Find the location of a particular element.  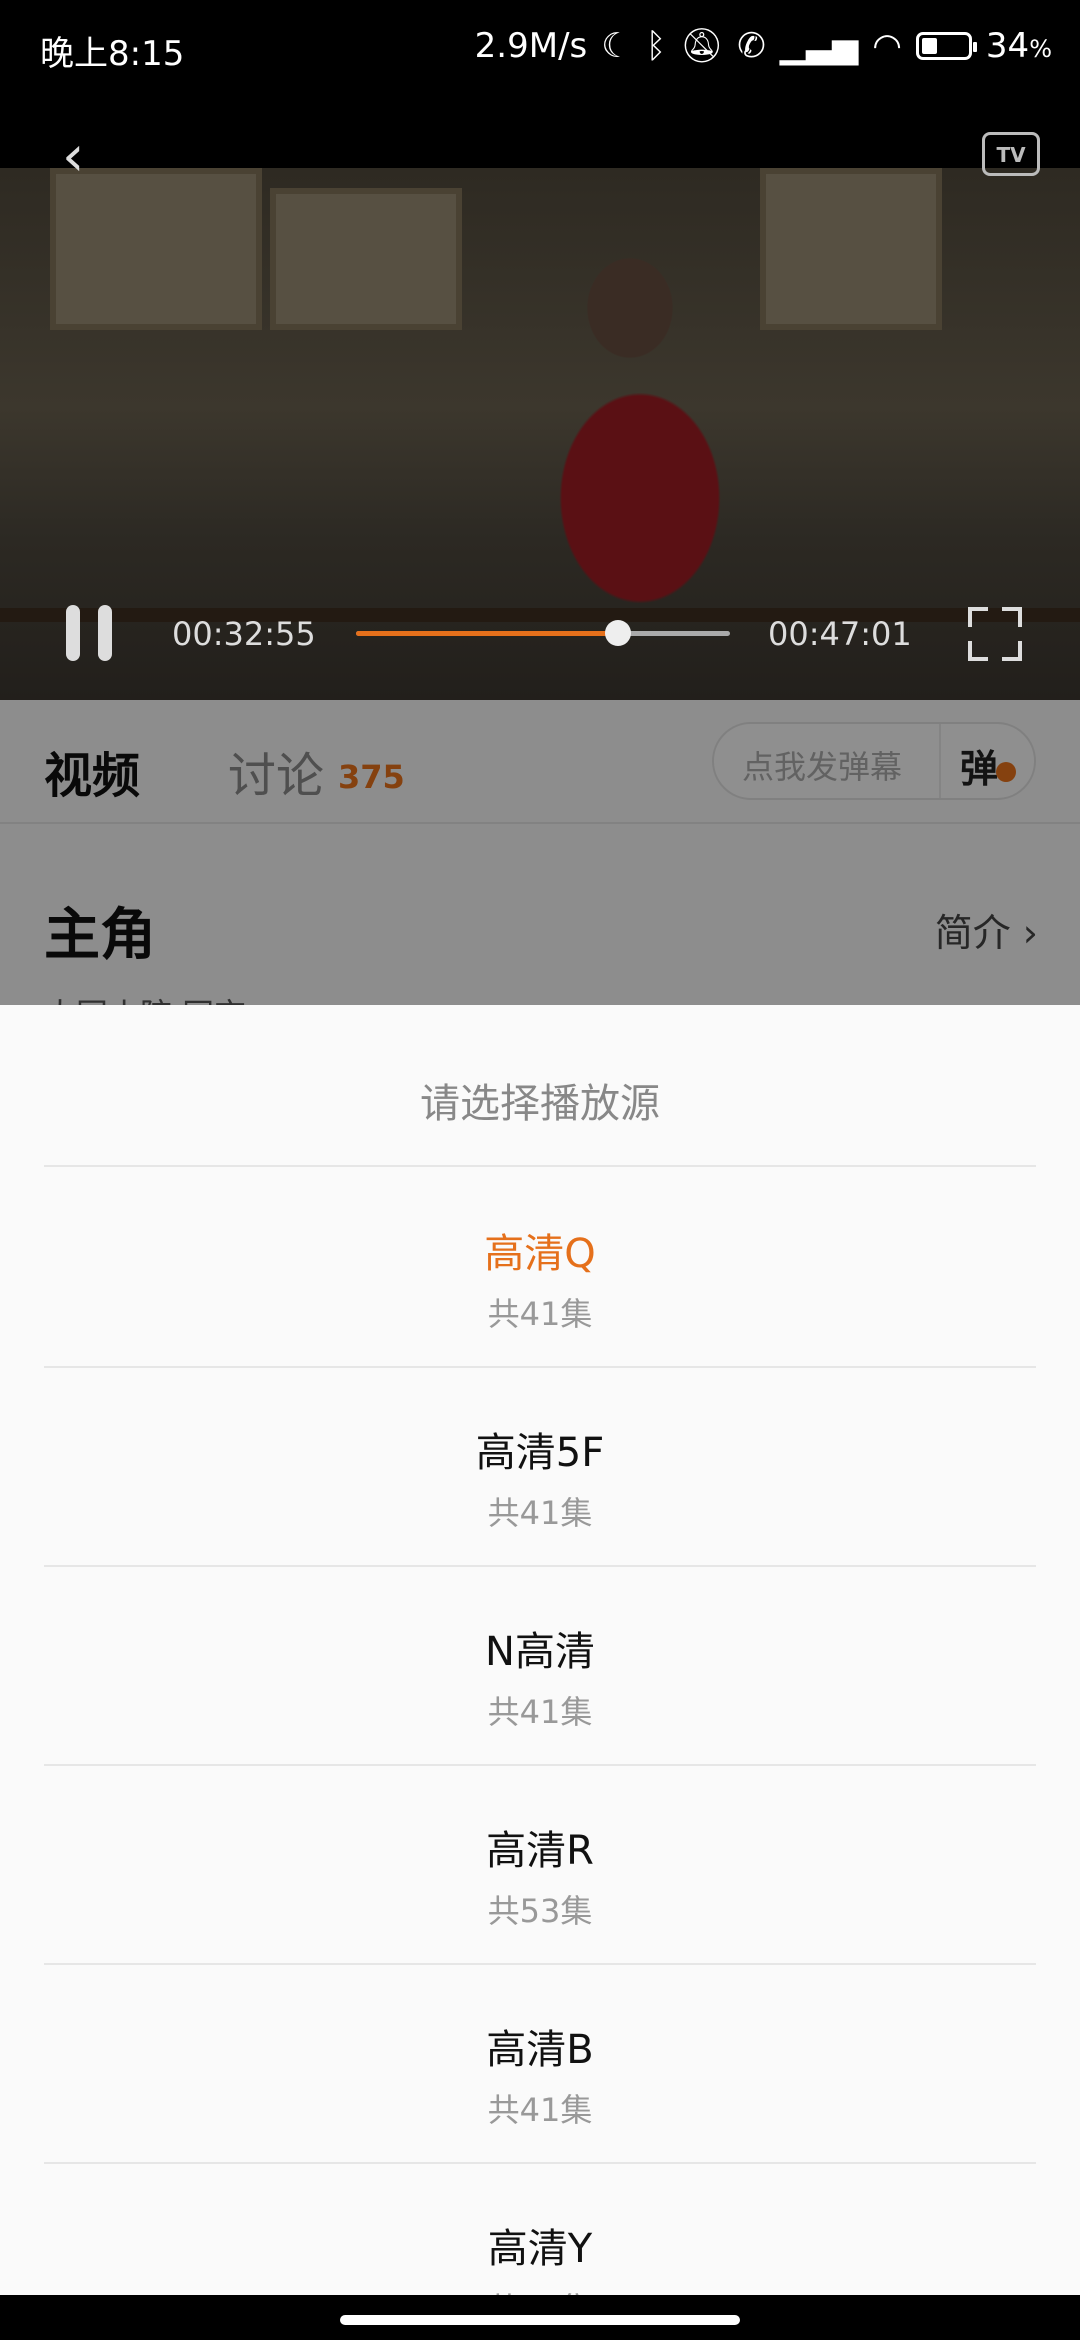

source-item: 高清B 共41集 is located at coordinates (540, 2063).